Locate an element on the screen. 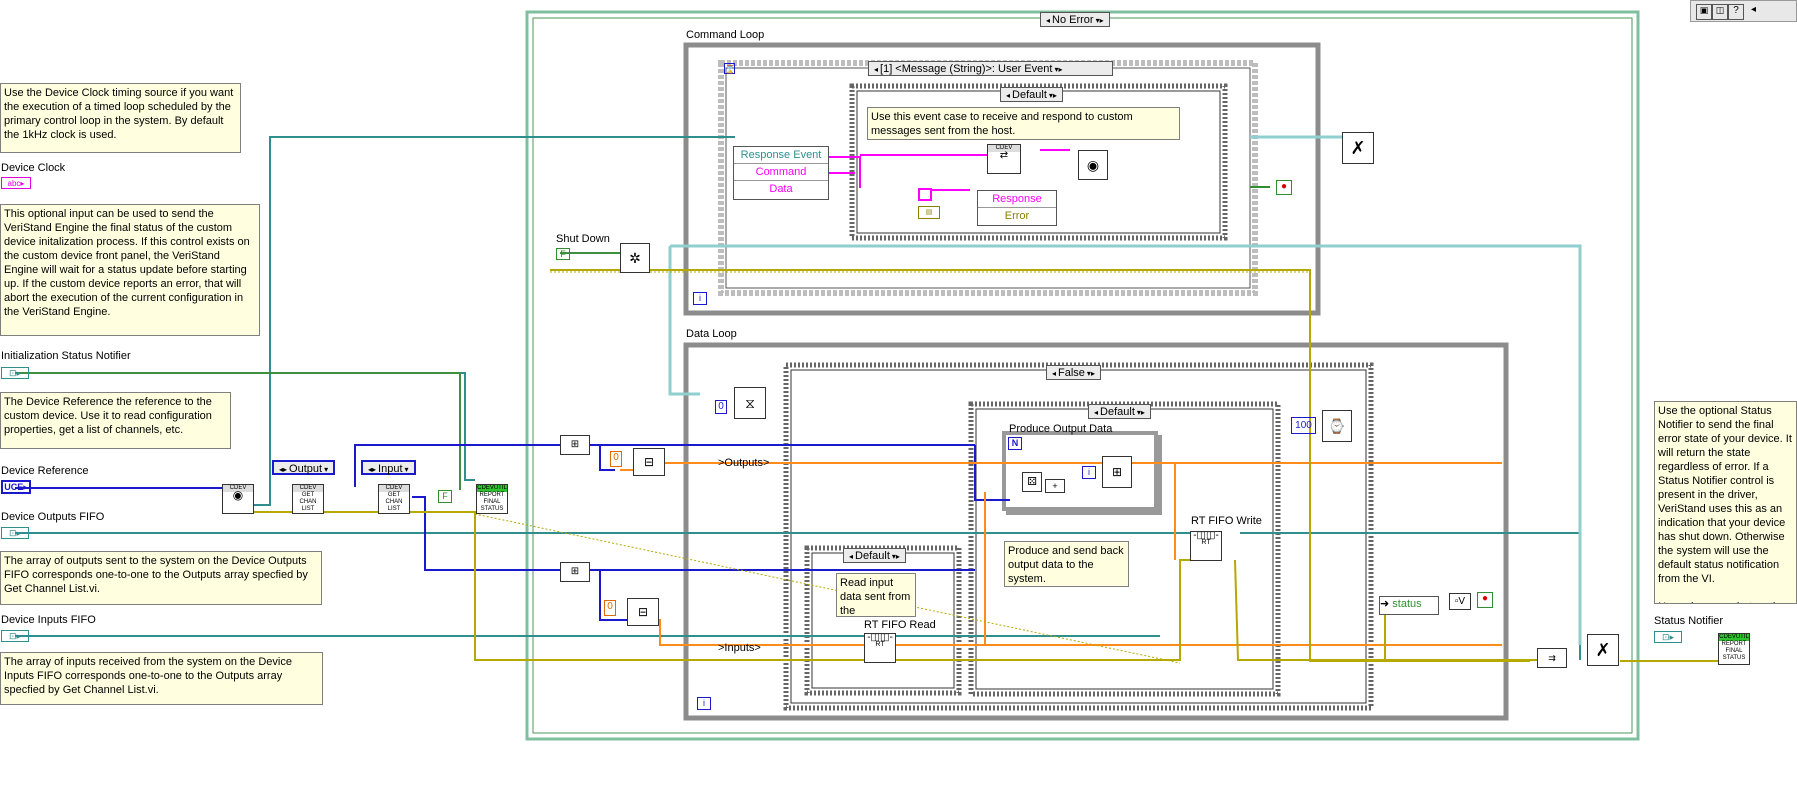  init-status-notifier-terminal: ⊡▸ is located at coordinates (15, 373).